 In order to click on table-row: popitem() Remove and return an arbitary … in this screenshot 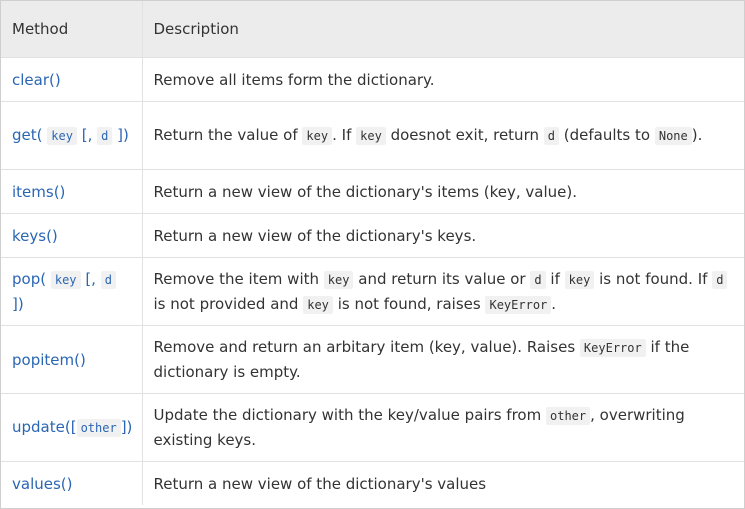, I will do `click(372, 359)`.